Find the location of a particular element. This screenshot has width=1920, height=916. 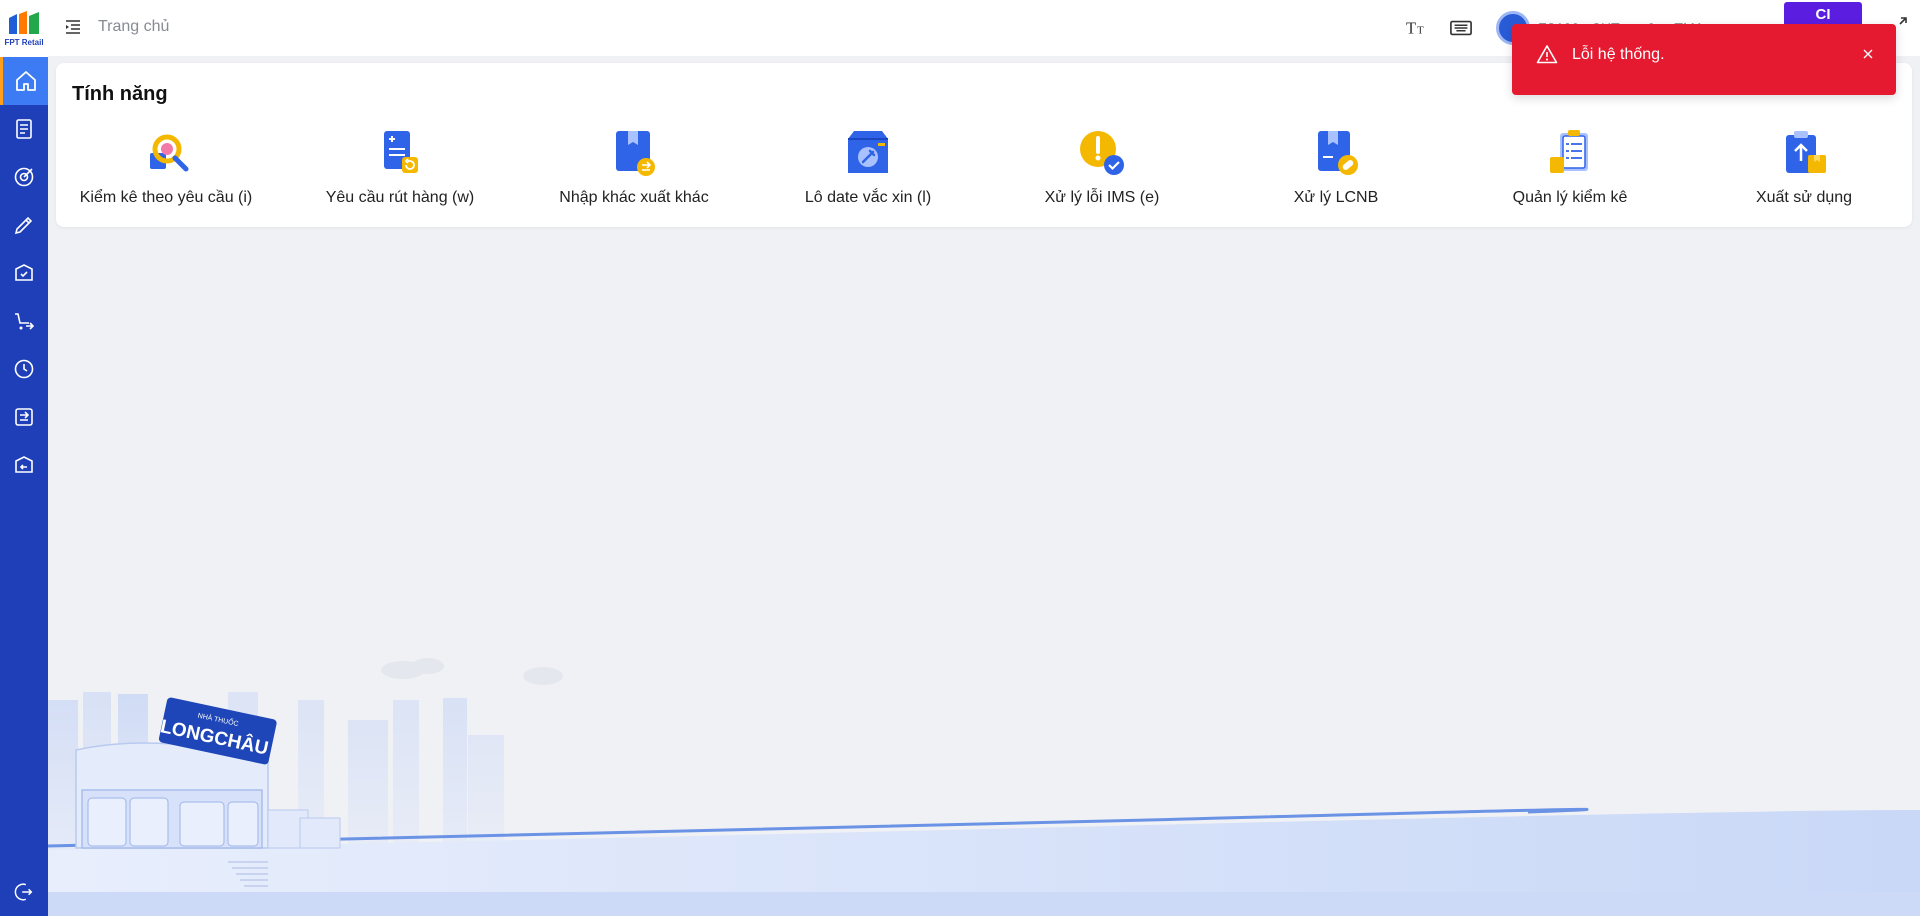

export-usage-icon is located at coordinates (1806, 152).